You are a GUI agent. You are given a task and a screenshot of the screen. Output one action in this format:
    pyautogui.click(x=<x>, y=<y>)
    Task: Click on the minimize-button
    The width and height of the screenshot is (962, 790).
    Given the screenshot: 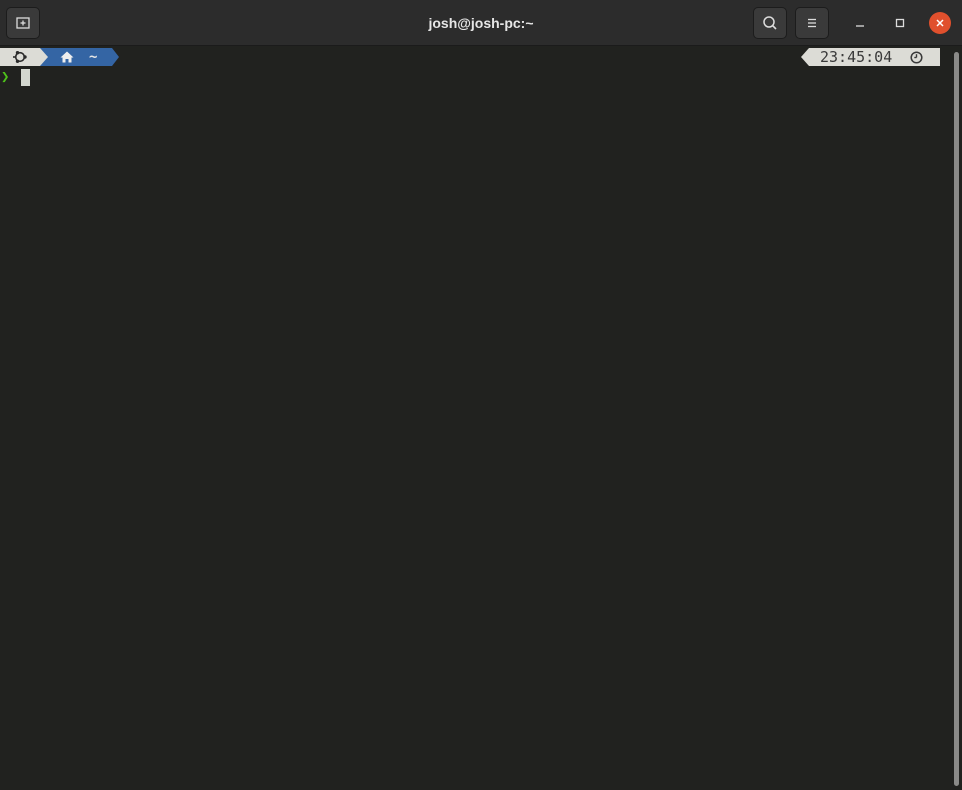 What is the action you would take?
    pyautogui.click(x=860, y=23)
    